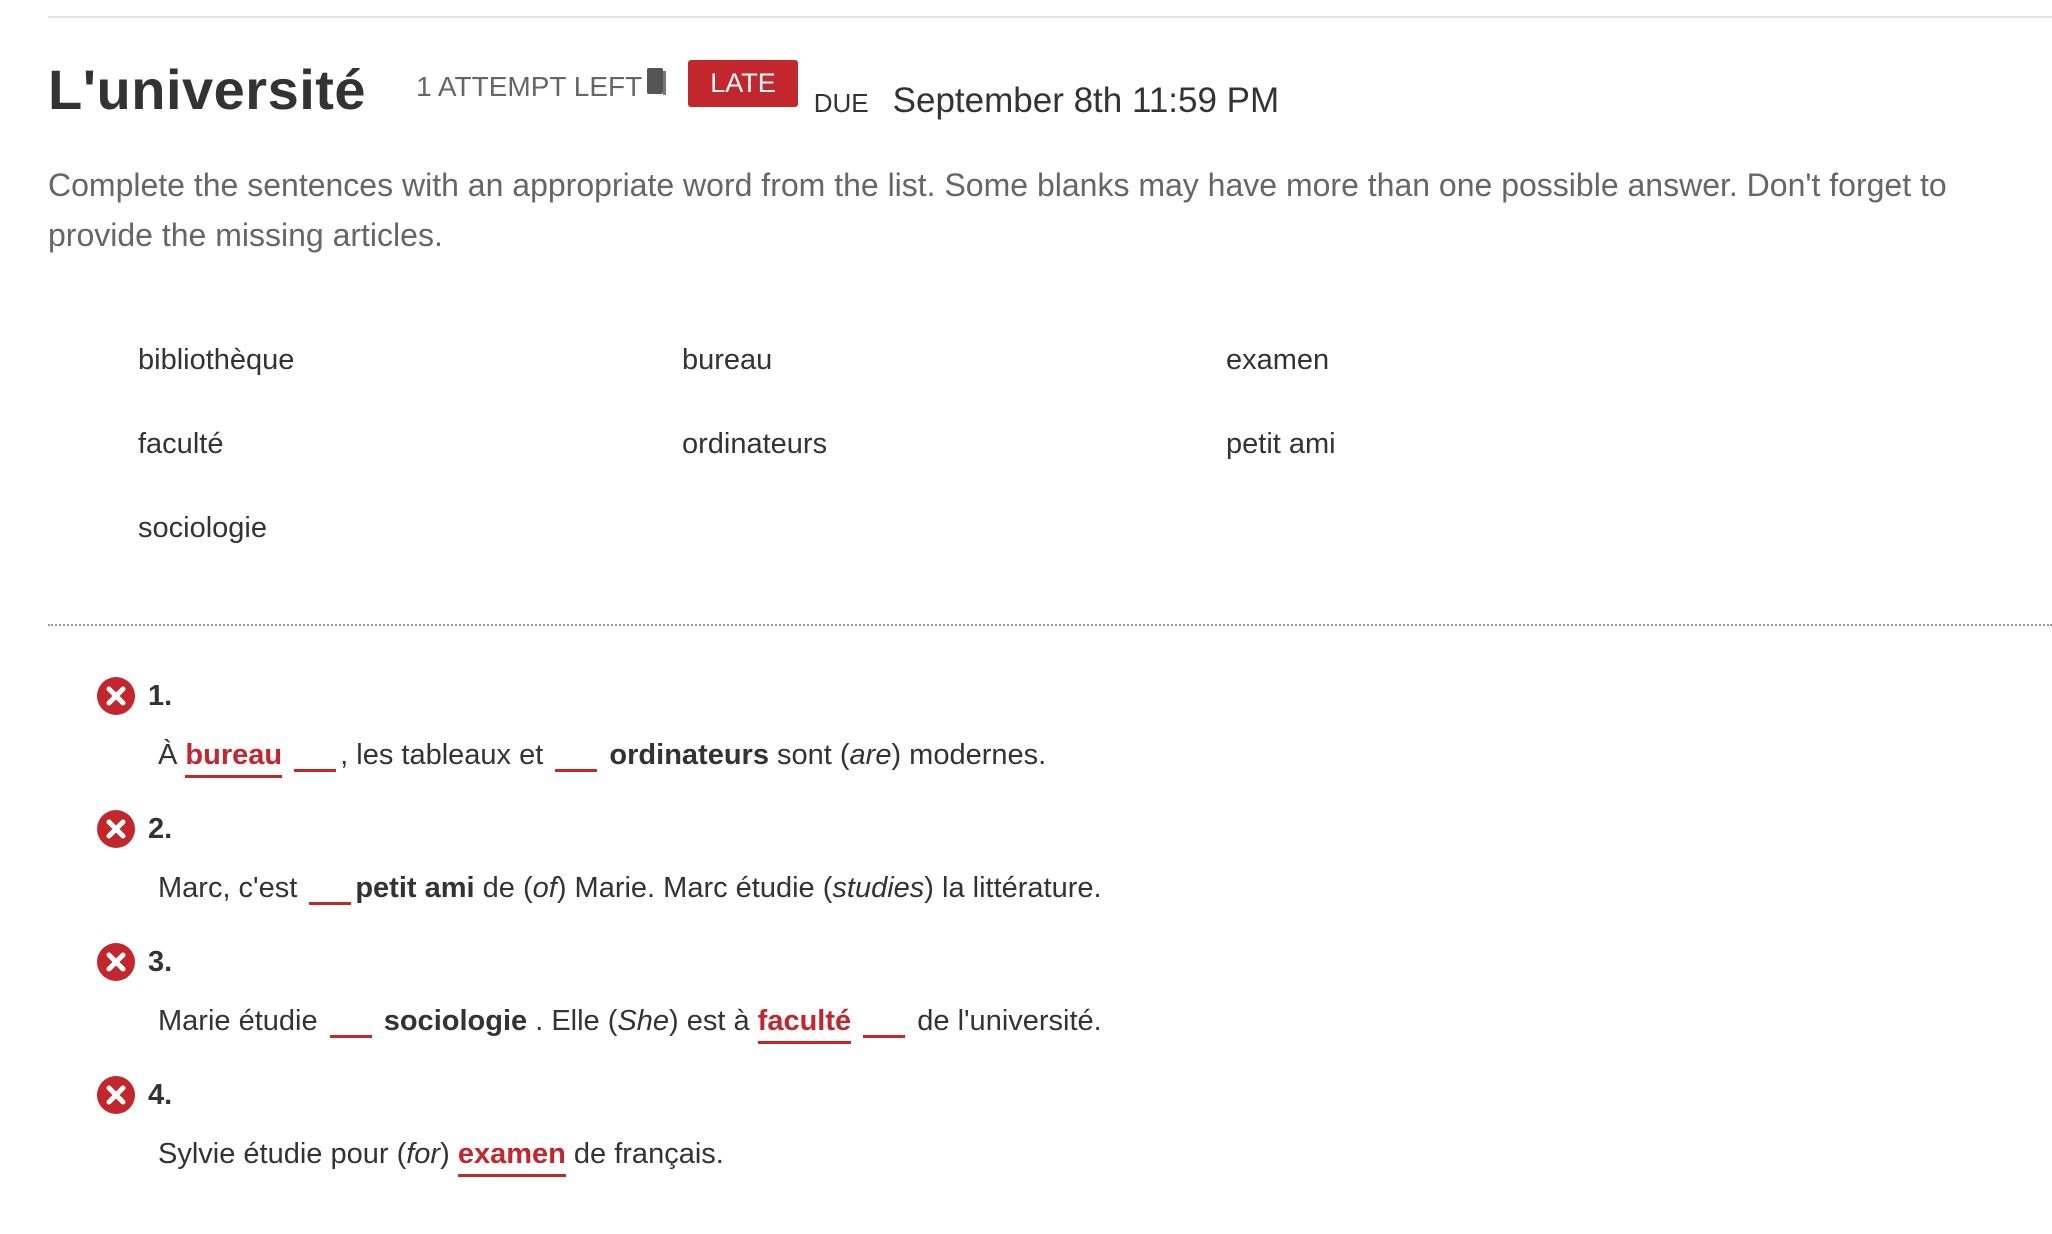  I want to click on given-word: petit ami, so click(415, 888).